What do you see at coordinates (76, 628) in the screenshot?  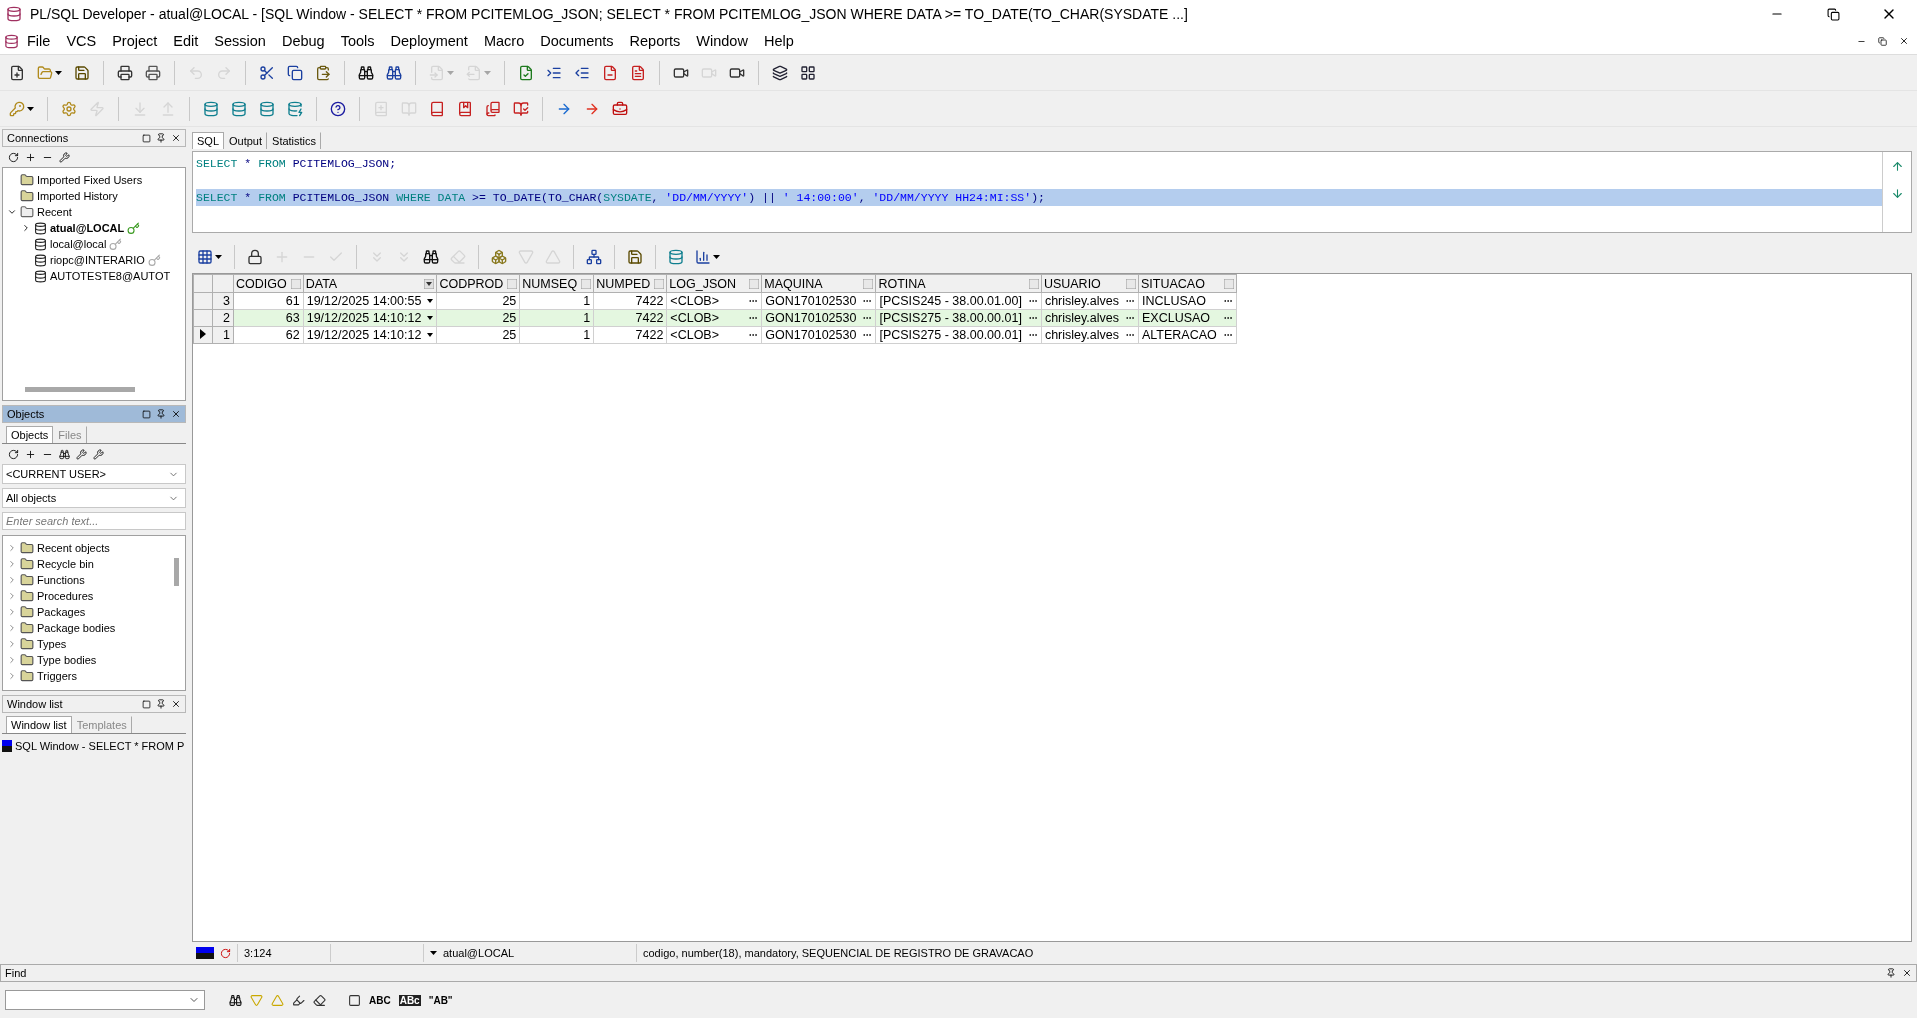 I see `tree-item: Package bodies` at bounding box center [76, 628].